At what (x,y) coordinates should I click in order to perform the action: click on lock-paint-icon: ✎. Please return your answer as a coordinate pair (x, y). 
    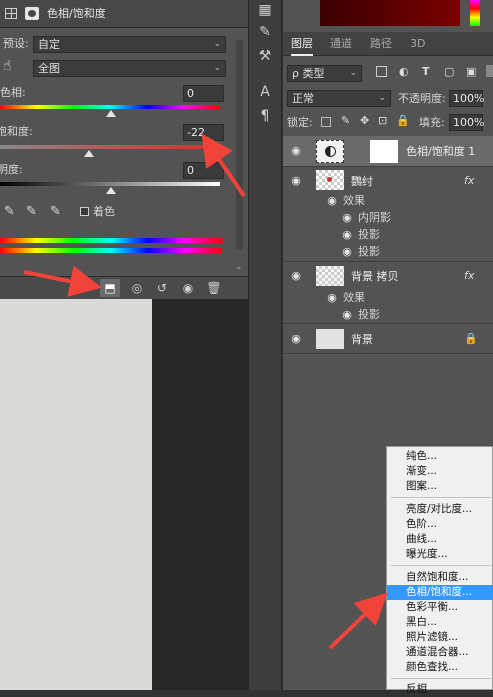
    Looking at the image, I should click on (345, 121).